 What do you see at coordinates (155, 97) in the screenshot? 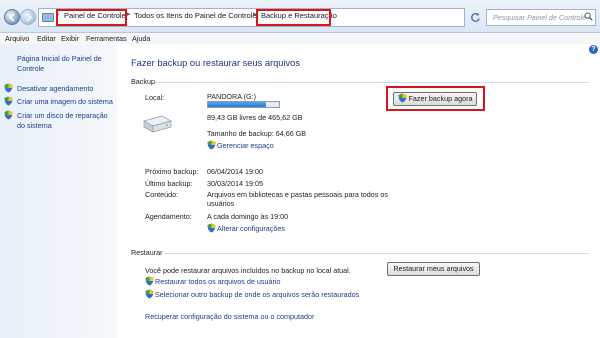
I see `location-label: Local:` at bounding box center [155, 97].